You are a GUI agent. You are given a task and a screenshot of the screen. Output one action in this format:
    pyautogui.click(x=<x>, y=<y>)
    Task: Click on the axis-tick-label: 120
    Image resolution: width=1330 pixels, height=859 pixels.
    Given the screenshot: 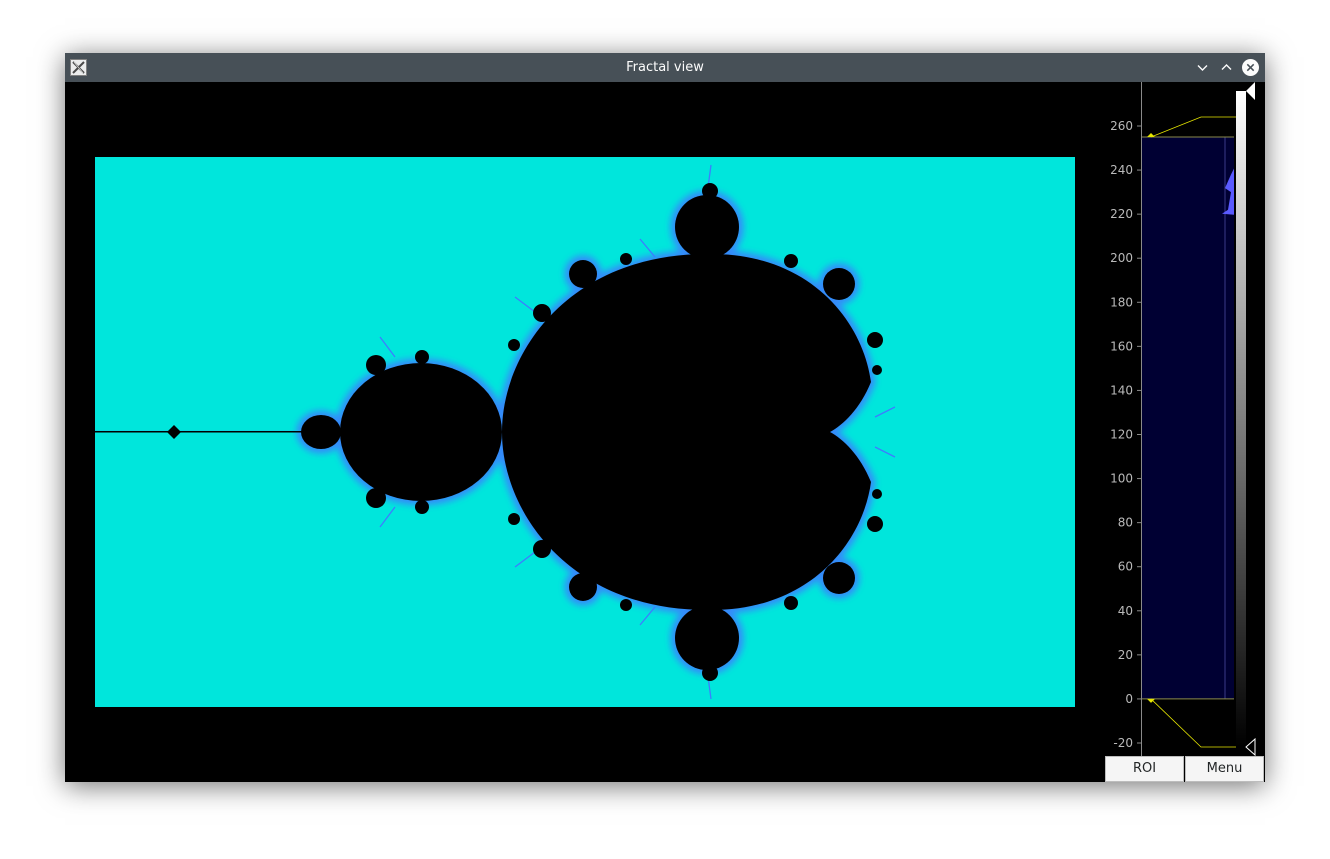 What is the action you would take?
    pyautogui.click(x=1121, y=435)
    